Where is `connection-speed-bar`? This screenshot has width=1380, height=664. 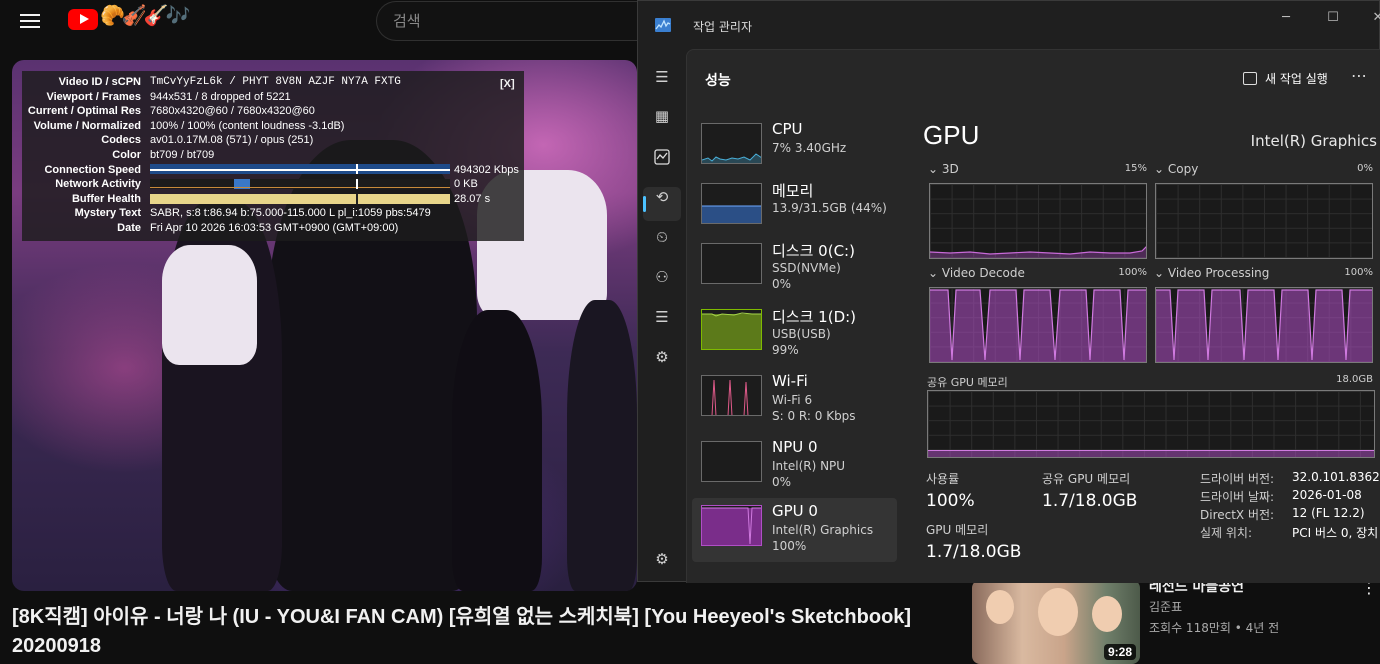 connection-speed-bar is located at coordinates (300, 169).